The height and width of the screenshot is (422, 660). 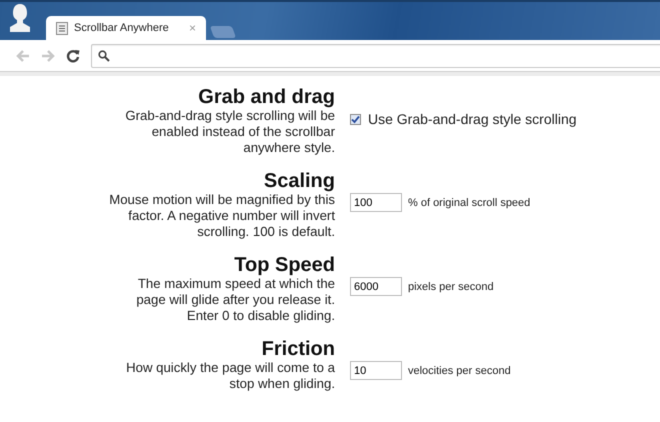 What do you see at coordinates (459, 370) in the screenshot?
I see `unit-label: velocities per second` at bounding box center [459, 370].